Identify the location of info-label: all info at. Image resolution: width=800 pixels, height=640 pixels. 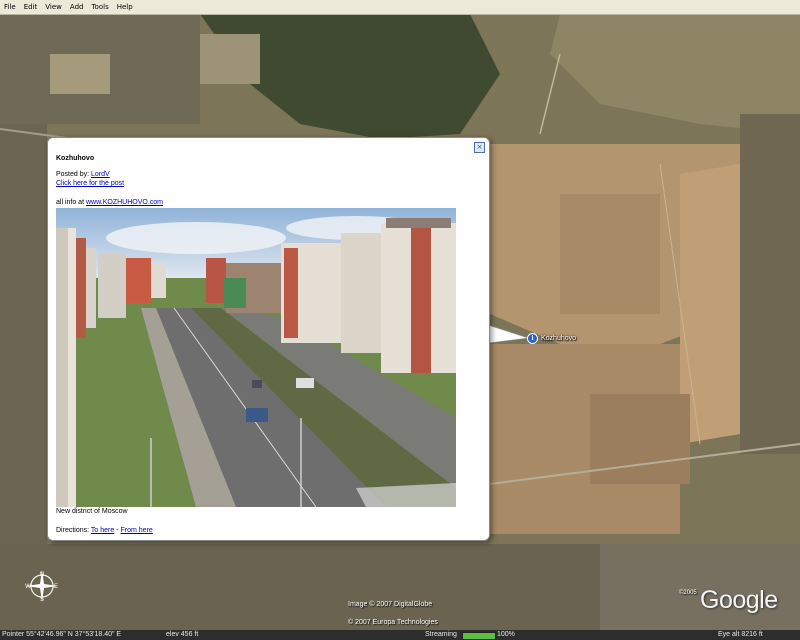
(70, 202).